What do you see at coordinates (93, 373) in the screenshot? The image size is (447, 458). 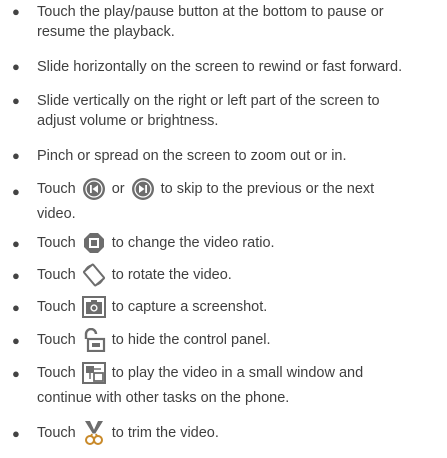 I see `small-window-icon` at bounding box center [93, 373].